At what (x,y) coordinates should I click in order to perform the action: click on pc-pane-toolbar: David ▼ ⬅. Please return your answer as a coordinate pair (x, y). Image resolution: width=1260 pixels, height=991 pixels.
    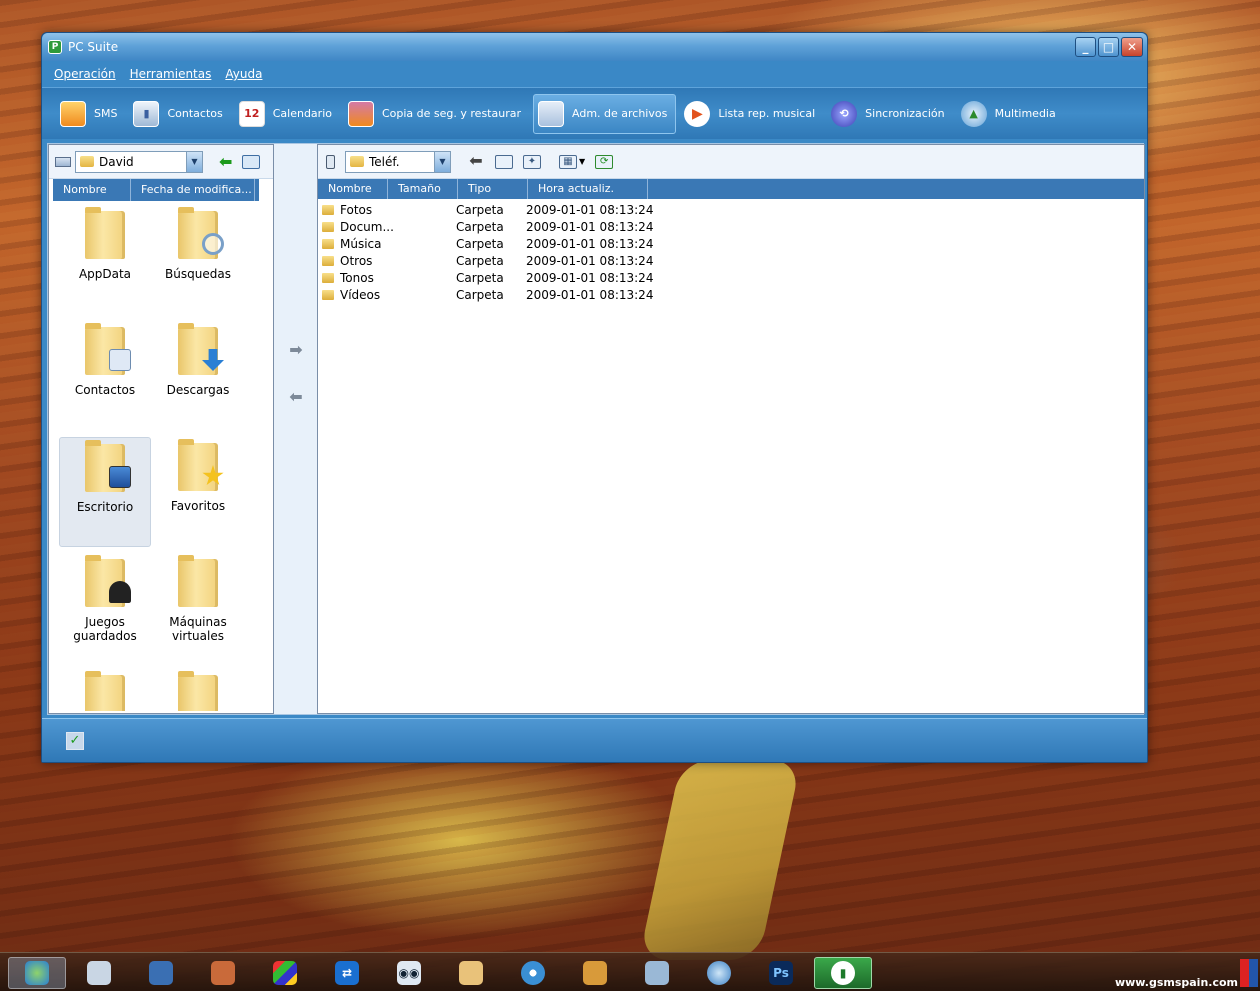
    Looking at the image, I should click on (161, 162).